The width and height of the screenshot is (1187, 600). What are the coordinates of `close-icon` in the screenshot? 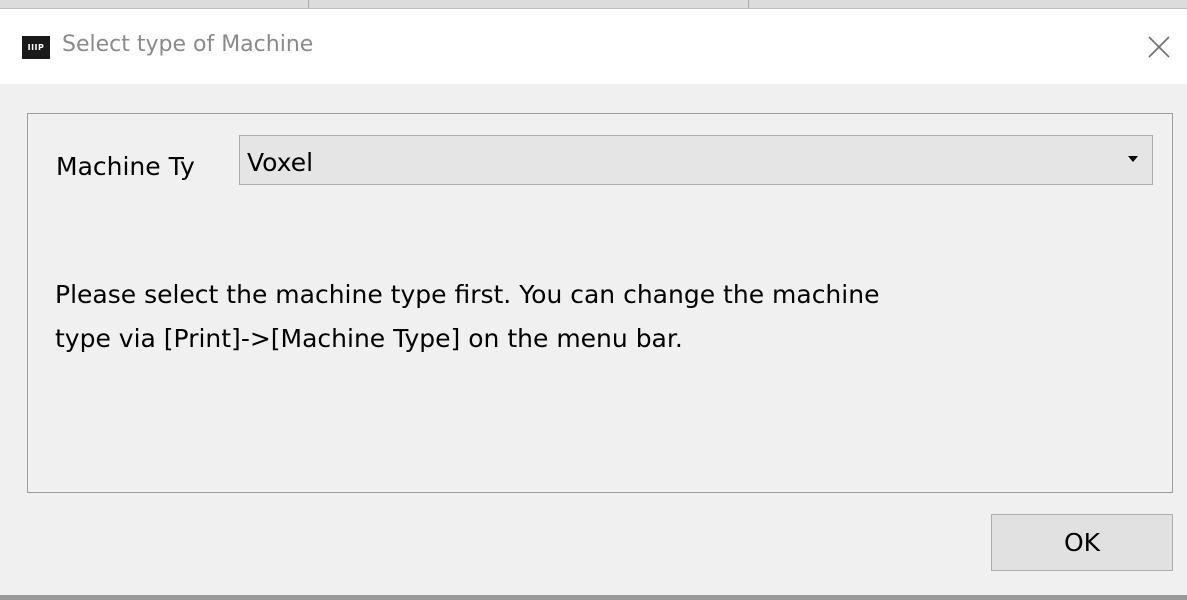 It's located at (1159, 47).